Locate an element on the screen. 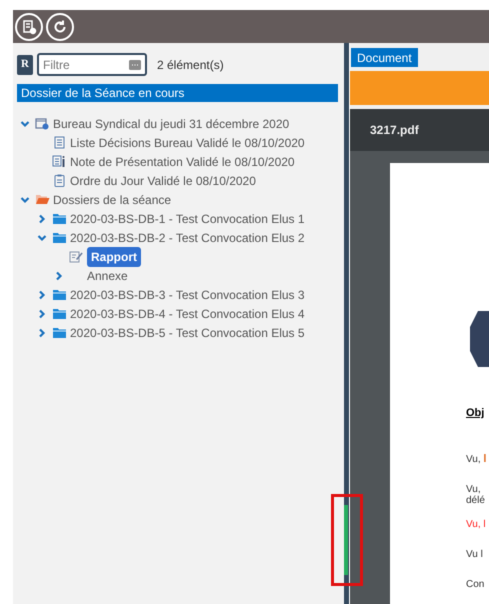  document-tab: Document is located at coordinates (384, 57).